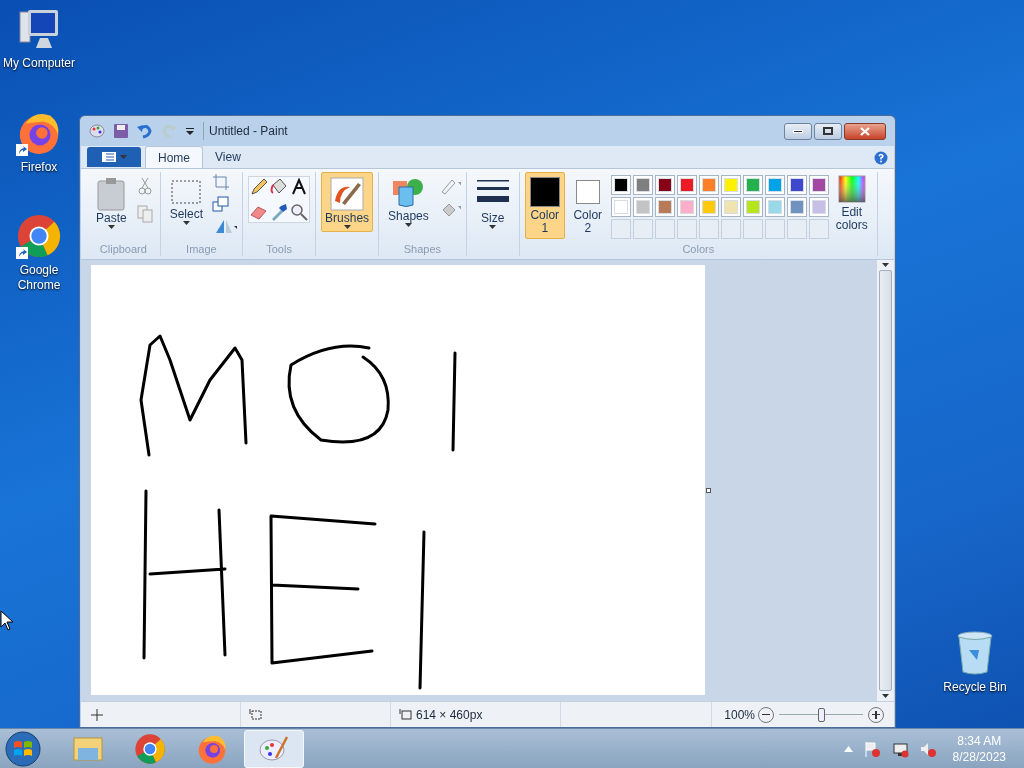  Describe the element at coordinates (97, 714) in the screenshot. I see `move-cursor-icon` at that location.